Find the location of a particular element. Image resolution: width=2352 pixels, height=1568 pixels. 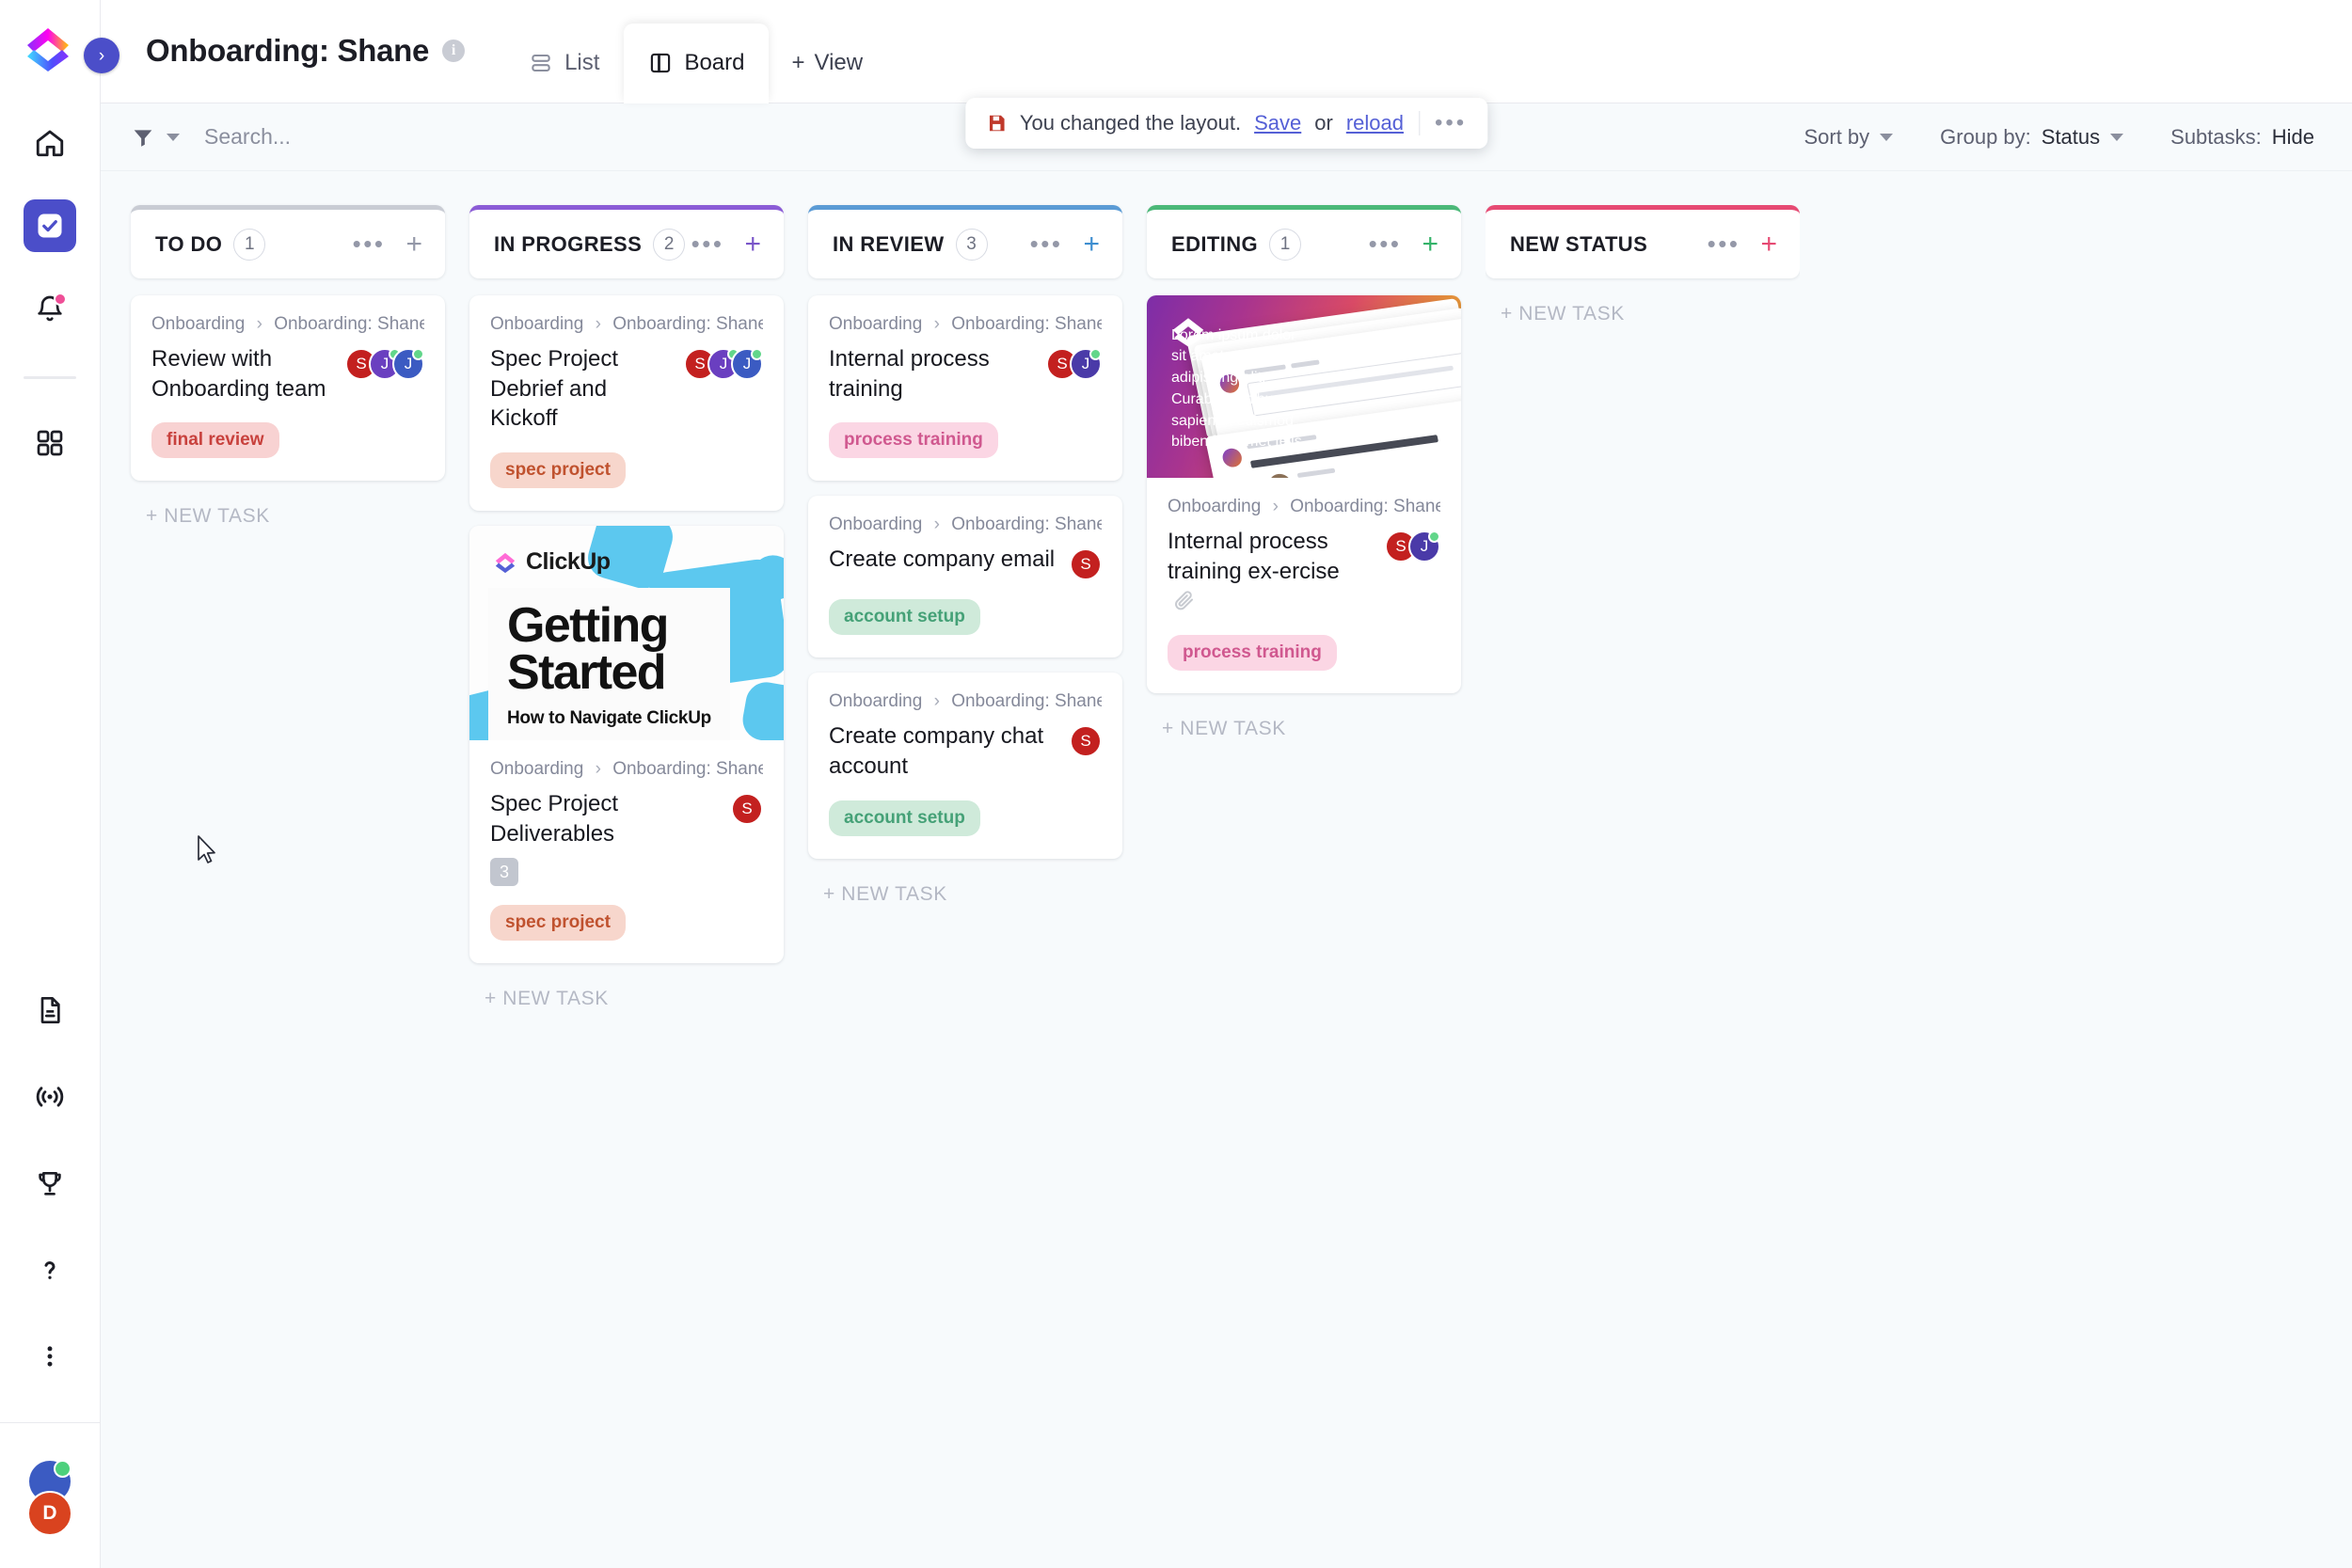

sidebar-item-tasks is located at coordinates (50, 225).